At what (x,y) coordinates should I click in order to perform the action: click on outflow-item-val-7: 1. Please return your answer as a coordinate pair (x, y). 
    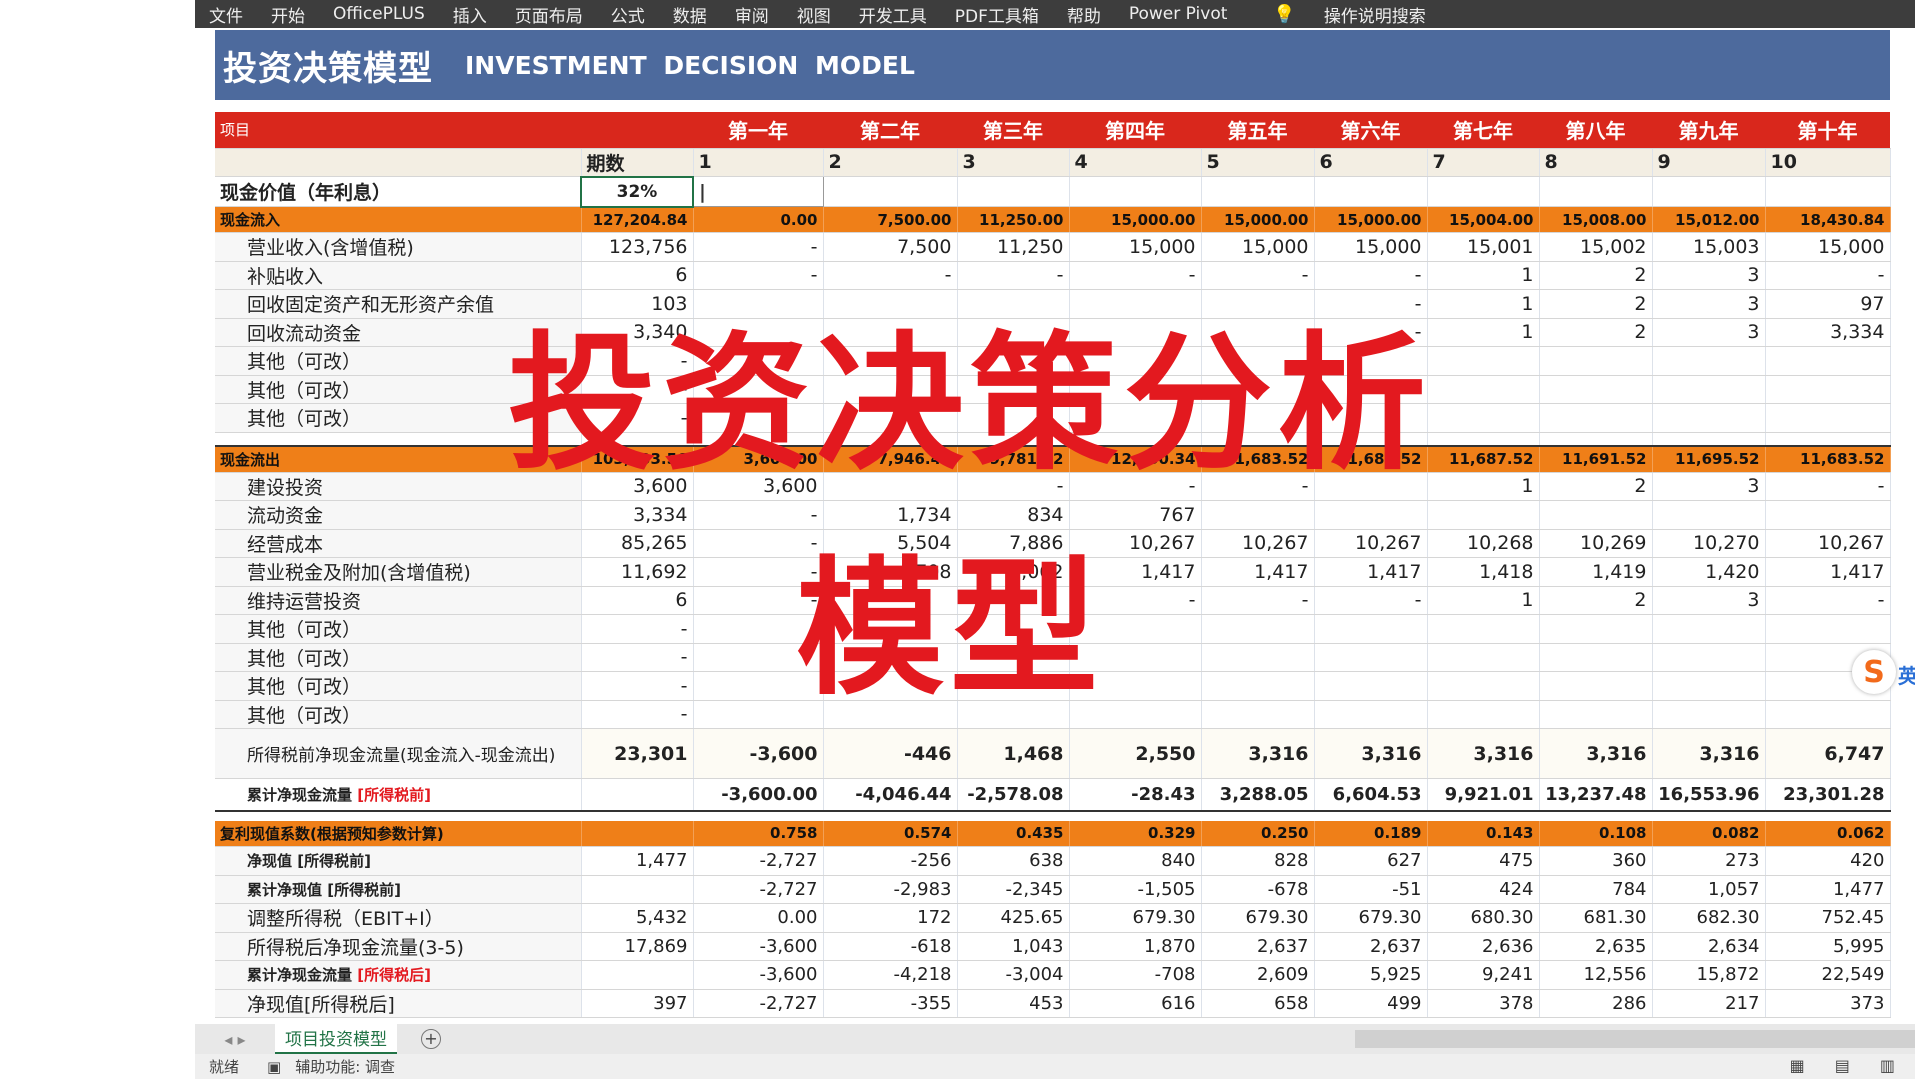
    Looking at the image, I should click on (1483, 600).